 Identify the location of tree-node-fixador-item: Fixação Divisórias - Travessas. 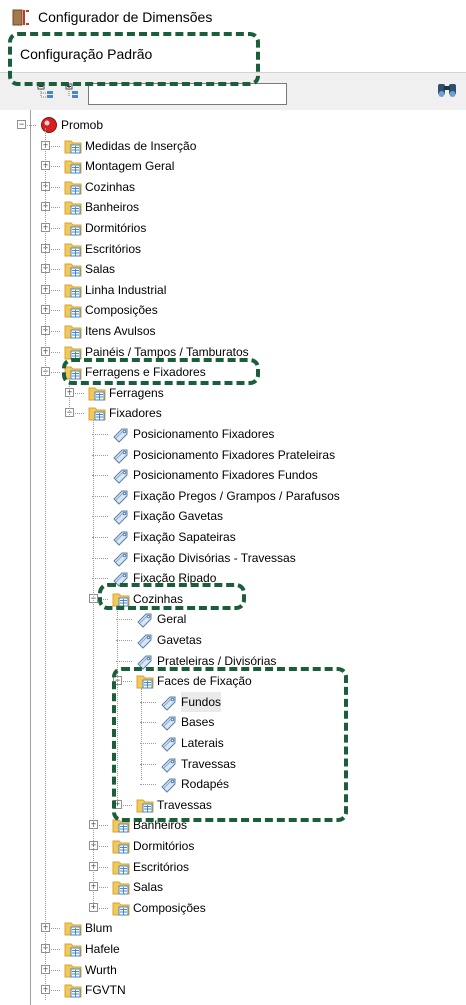
(233, 558).